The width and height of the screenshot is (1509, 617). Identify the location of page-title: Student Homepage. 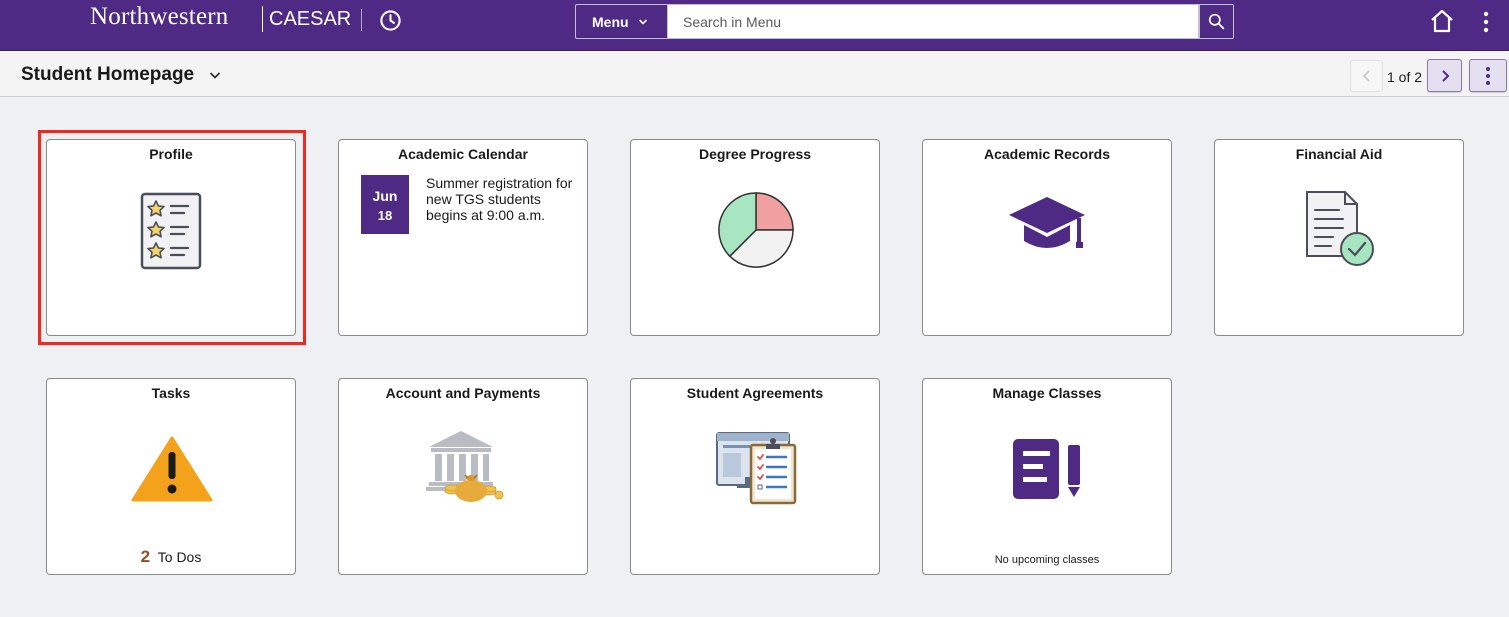
(107, 75).